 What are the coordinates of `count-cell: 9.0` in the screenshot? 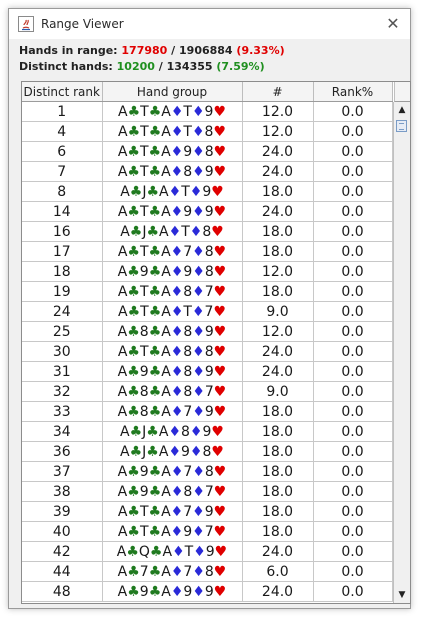 It's located at (278, 311).